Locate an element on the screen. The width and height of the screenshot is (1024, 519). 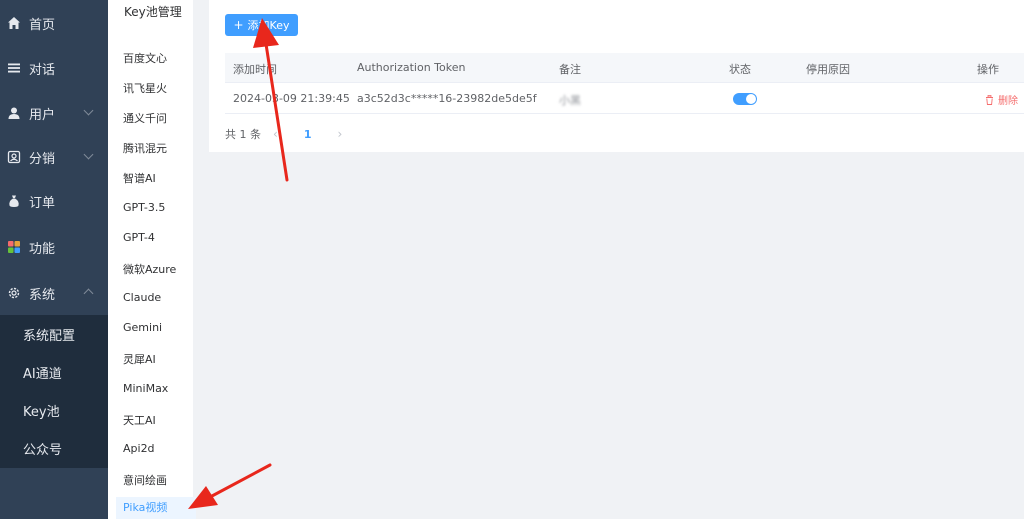
home-icon is located at coordinates (14, 23).